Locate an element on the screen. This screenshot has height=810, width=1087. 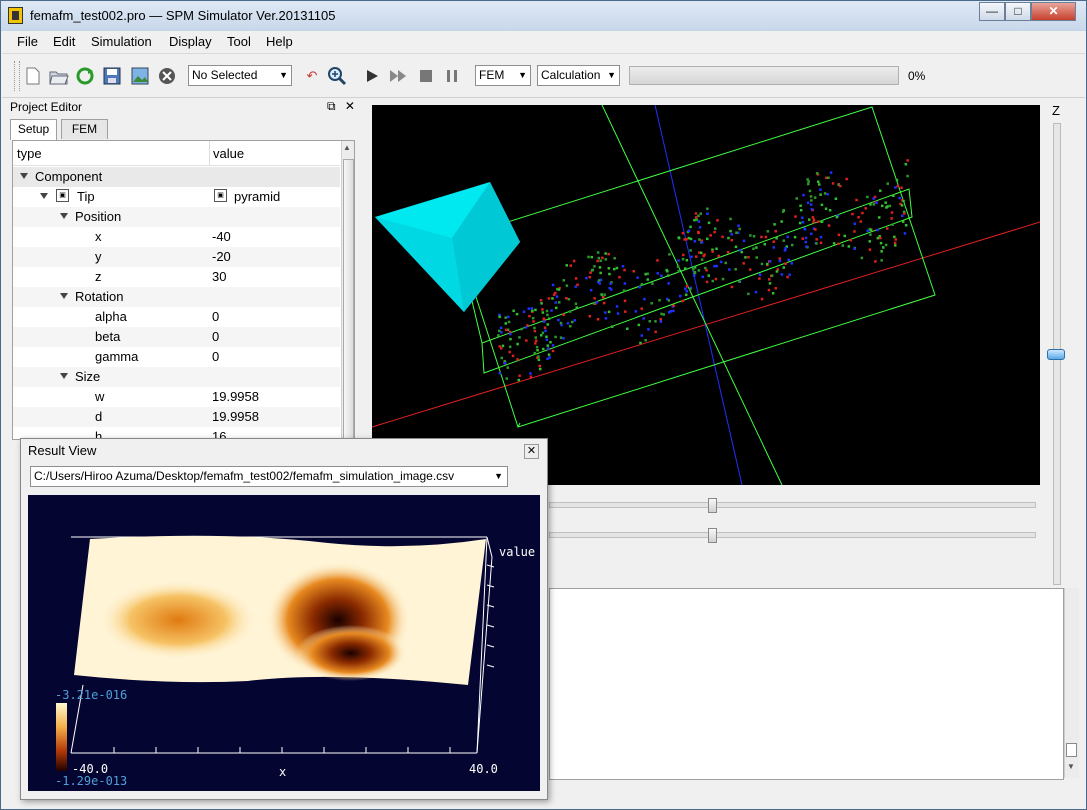
dock-close-icon: ✕ is located at coordinates (350, 106).